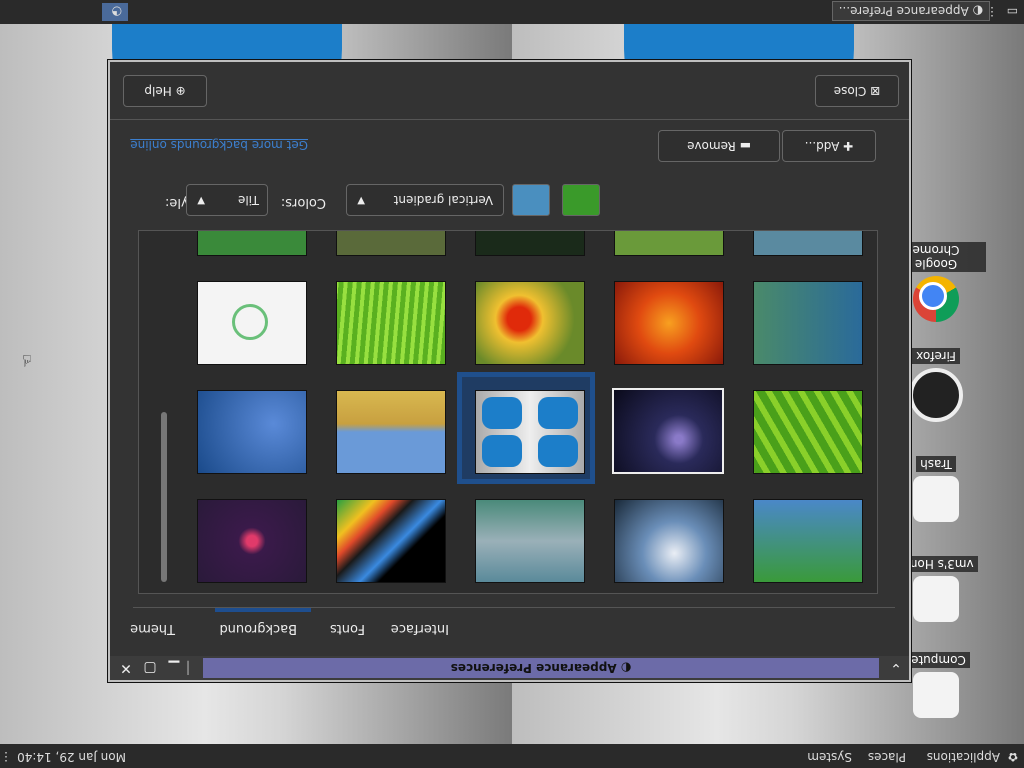 The image size is (1024, 768). Describe the element at coordinates (420, 628) in the screenshot. I see `tab-interface: Interface` at that location.